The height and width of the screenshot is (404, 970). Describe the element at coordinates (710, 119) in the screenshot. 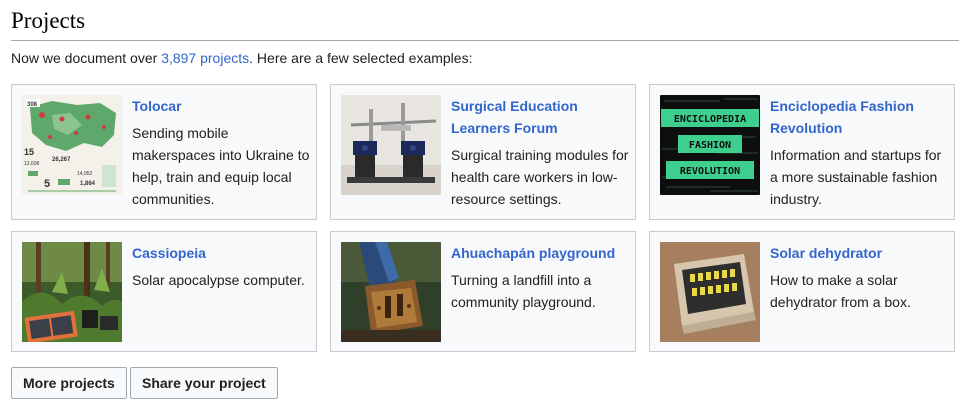

I see `svg-text: ENCICLOPEDIA` at that location.